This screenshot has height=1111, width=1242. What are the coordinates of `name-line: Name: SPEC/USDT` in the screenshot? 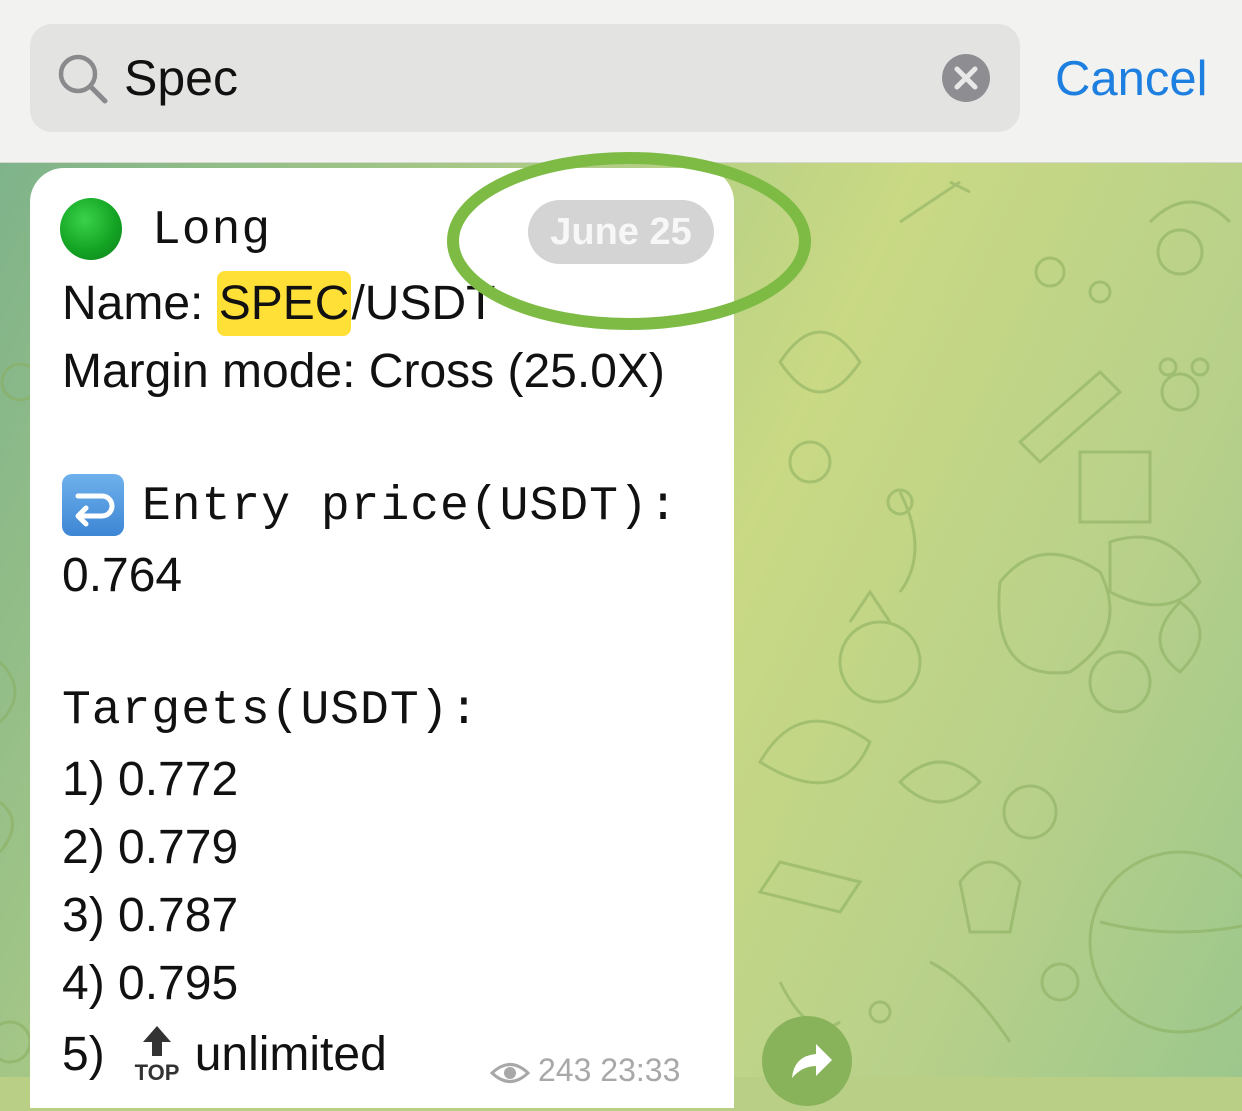 It's located at (278, 303).